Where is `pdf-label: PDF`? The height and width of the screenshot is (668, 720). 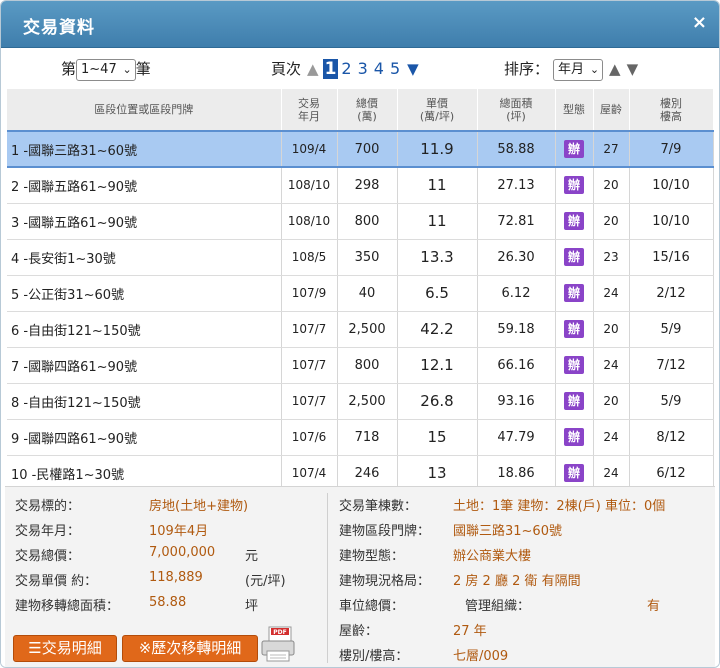 pdf-label: PDF is located at coordinates (279, 632).